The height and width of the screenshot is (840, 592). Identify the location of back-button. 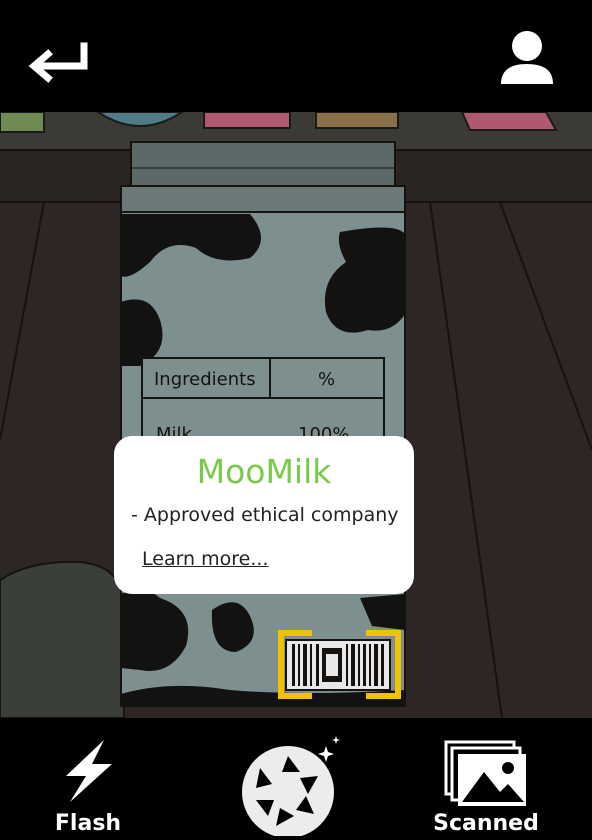
(59, 65).